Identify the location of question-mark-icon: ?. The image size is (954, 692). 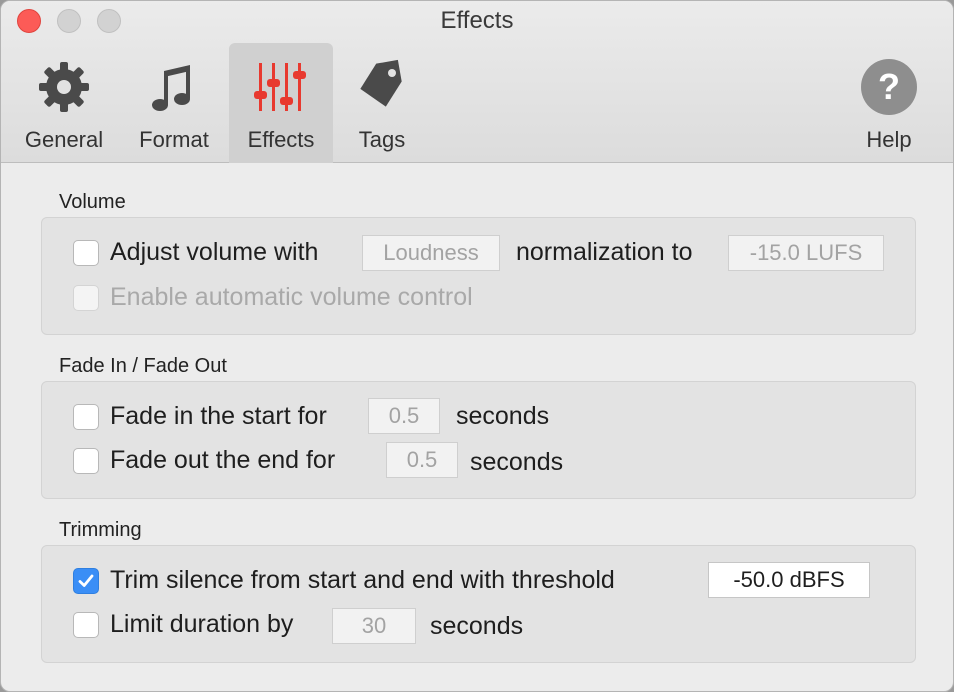
(889, 87).